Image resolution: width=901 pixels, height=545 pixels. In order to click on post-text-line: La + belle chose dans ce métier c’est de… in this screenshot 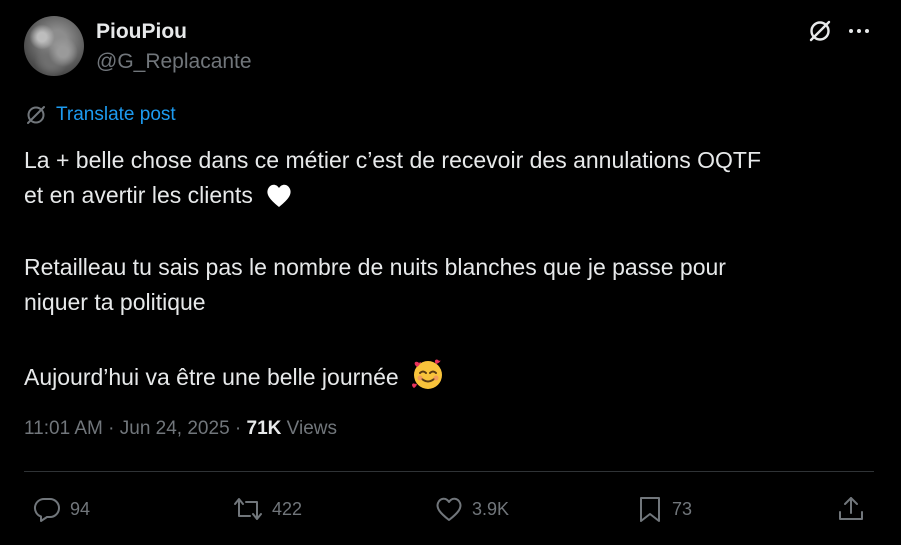, I will do `click(449, 160)`.